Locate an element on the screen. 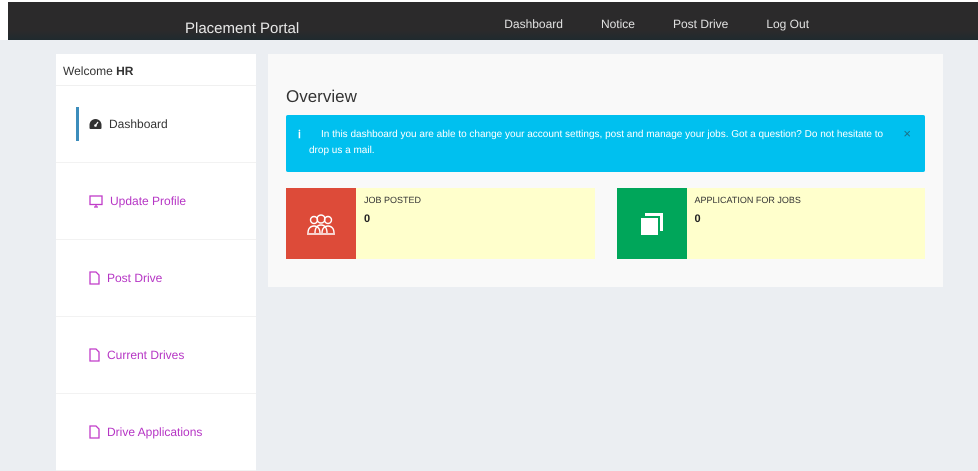 This screenshot has height=471, width=978. sidebar-item: Dashboard is located at coordinates (122, 124).